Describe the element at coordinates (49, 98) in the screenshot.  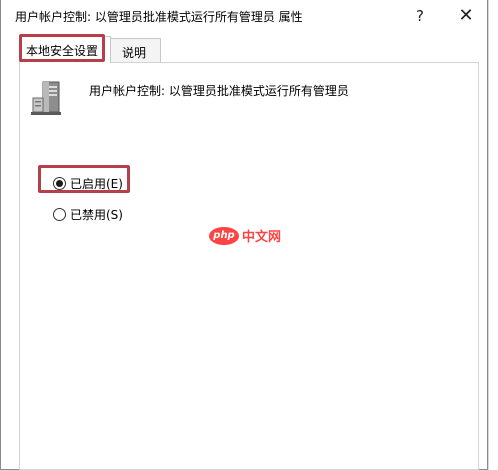
I see `server-icon` at that location.